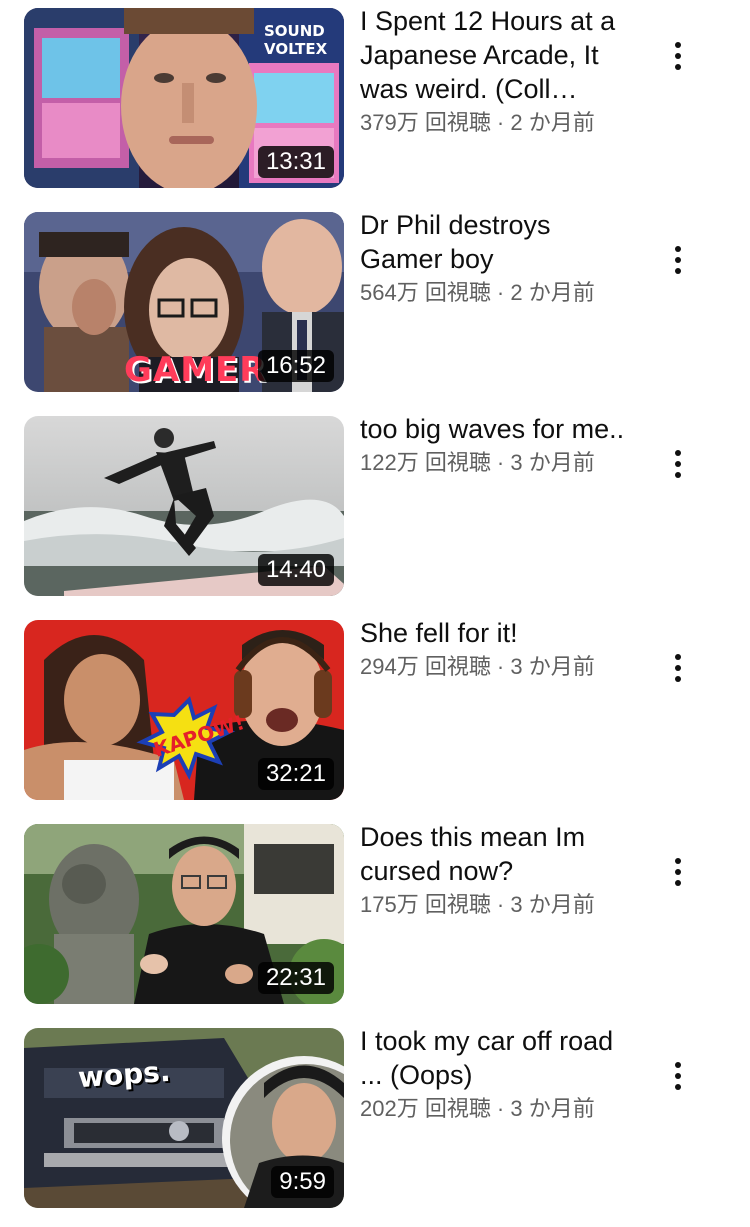 Image resolution: width=750 pixels, height=1227 pixels. What do you see at coordinates (296, 40) in the screenshot?
I see `thumbnail-overlay-text: SOUND VOLTEX` at bounding box center [296, 40].